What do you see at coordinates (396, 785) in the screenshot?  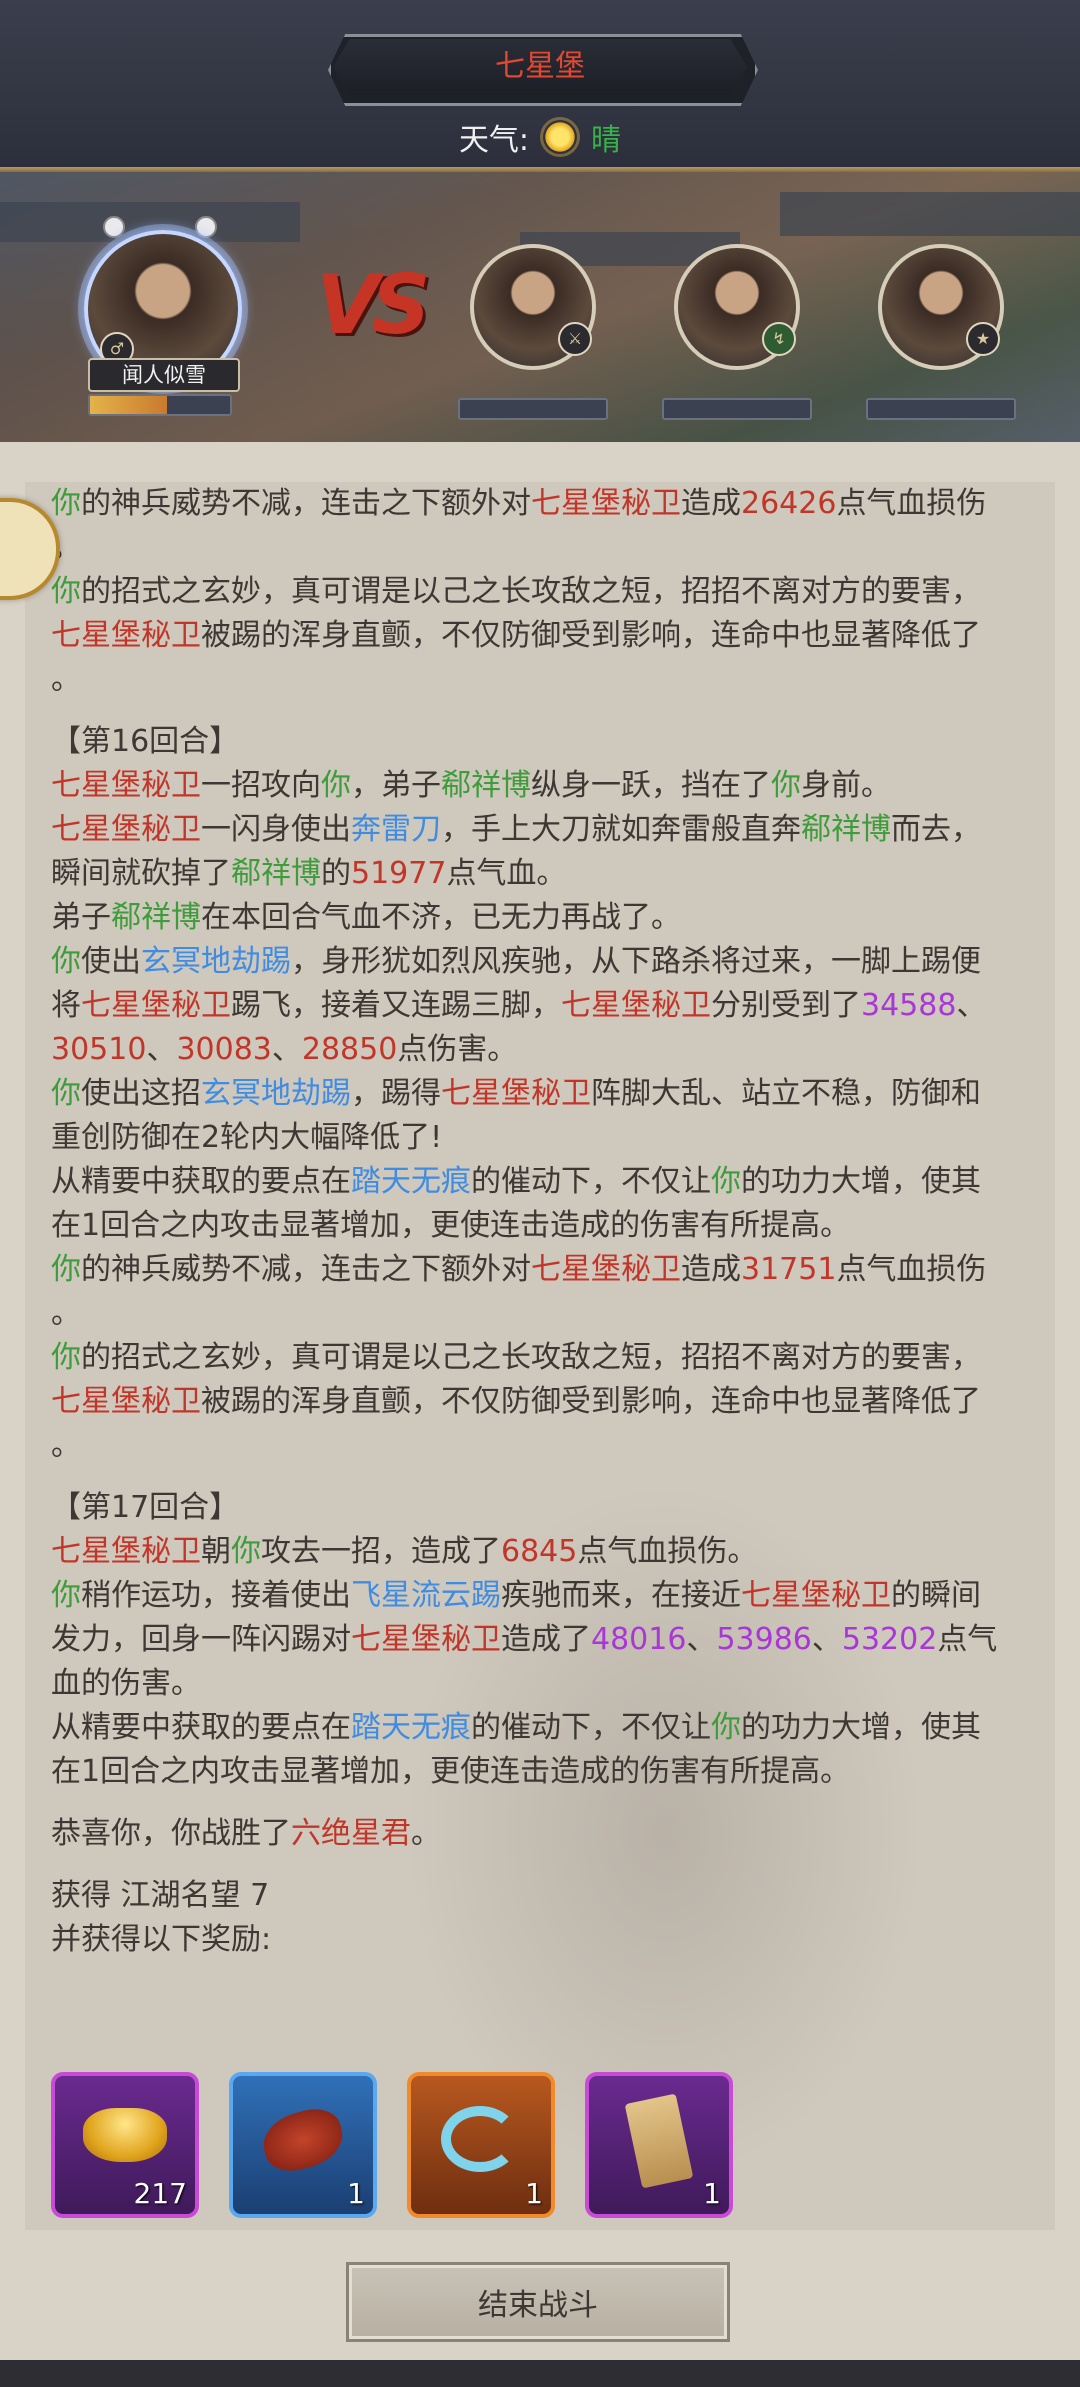 I see `log-text: ，弟子` at bounding box center [396, 785].